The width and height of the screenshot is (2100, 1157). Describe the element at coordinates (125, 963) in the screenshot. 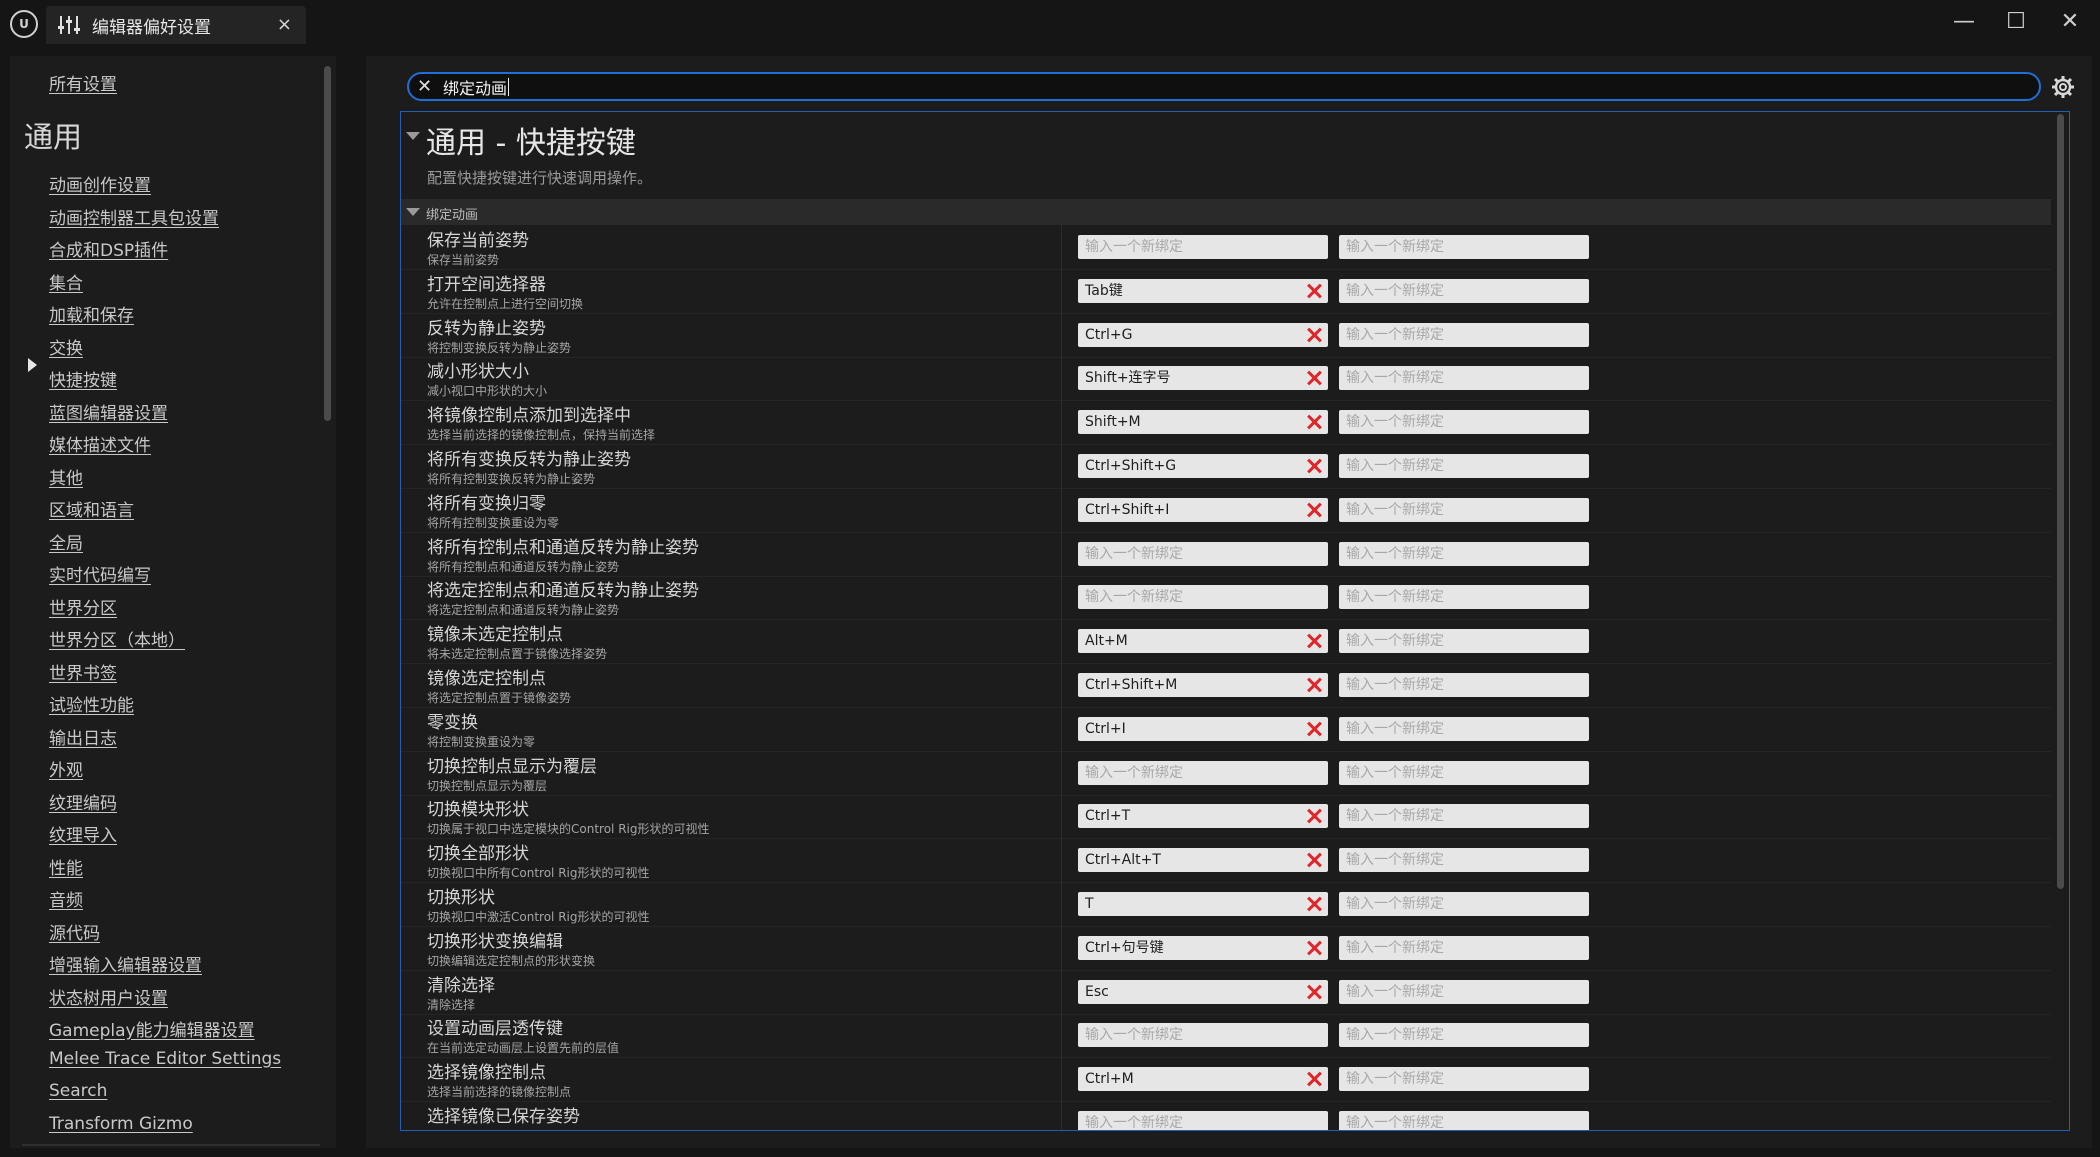

I see `sidebar-item: 增强输入编辑器设置` at that location.